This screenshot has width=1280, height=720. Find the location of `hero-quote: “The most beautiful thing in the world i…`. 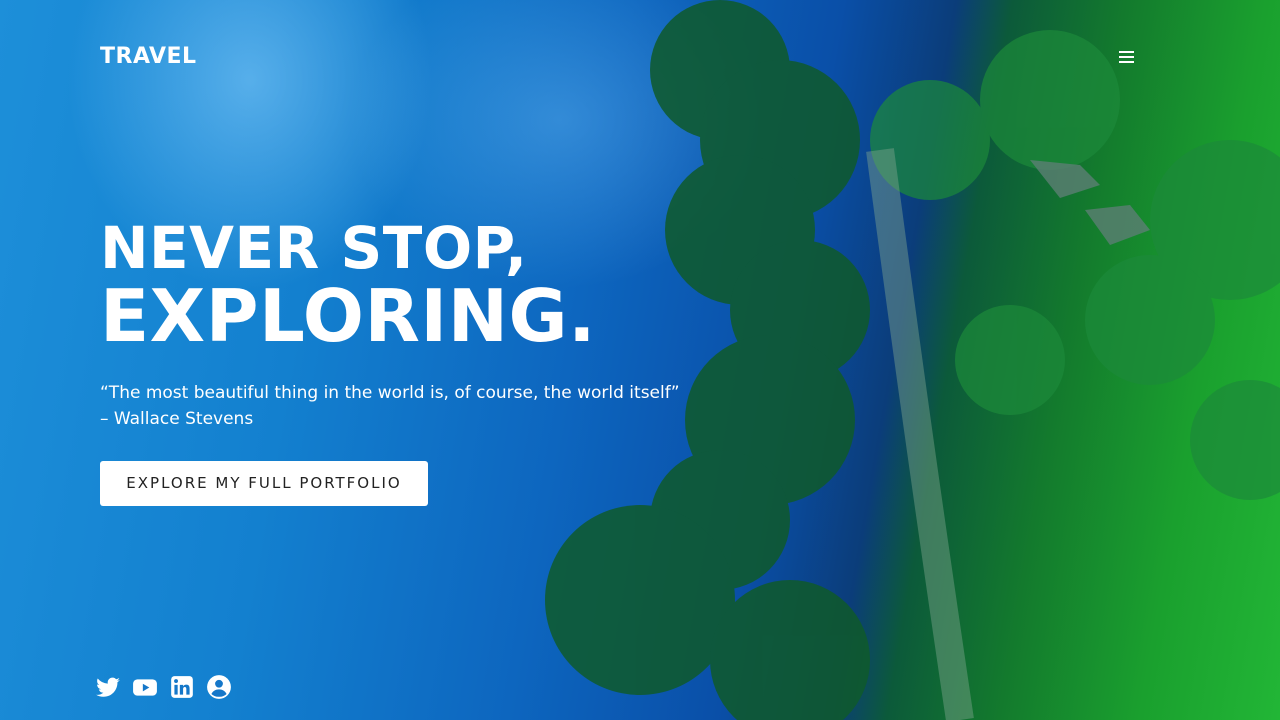

hero-quote: “The most beautiful thing in the world i… is located at coordinates (420, 406).